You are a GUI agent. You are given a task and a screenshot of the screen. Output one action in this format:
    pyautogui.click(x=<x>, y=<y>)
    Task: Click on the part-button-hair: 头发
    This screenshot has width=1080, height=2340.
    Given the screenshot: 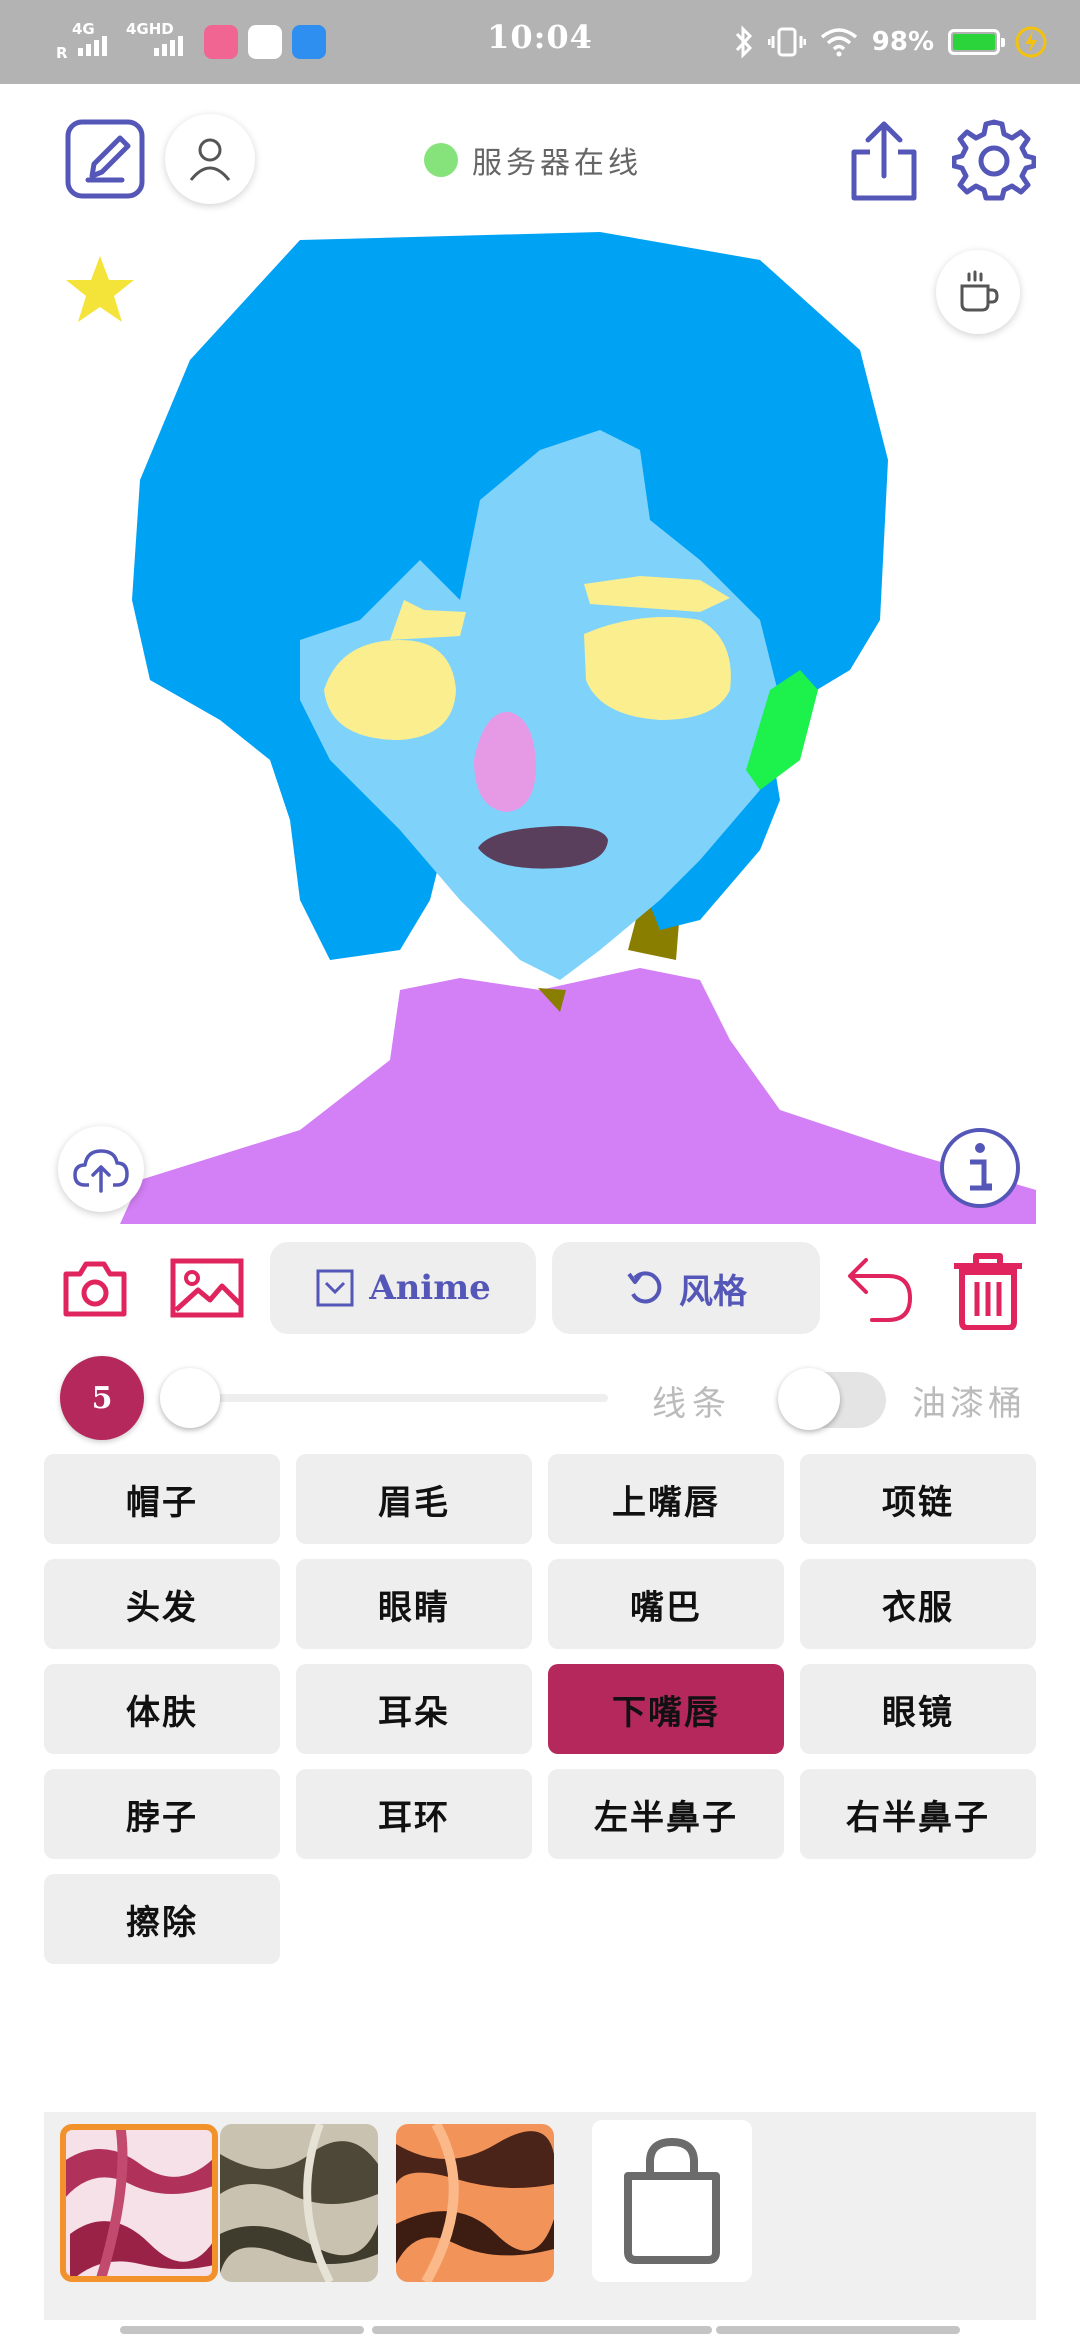 What is the action you would take?
    pyautogui.click(x=162, y=1604)
    